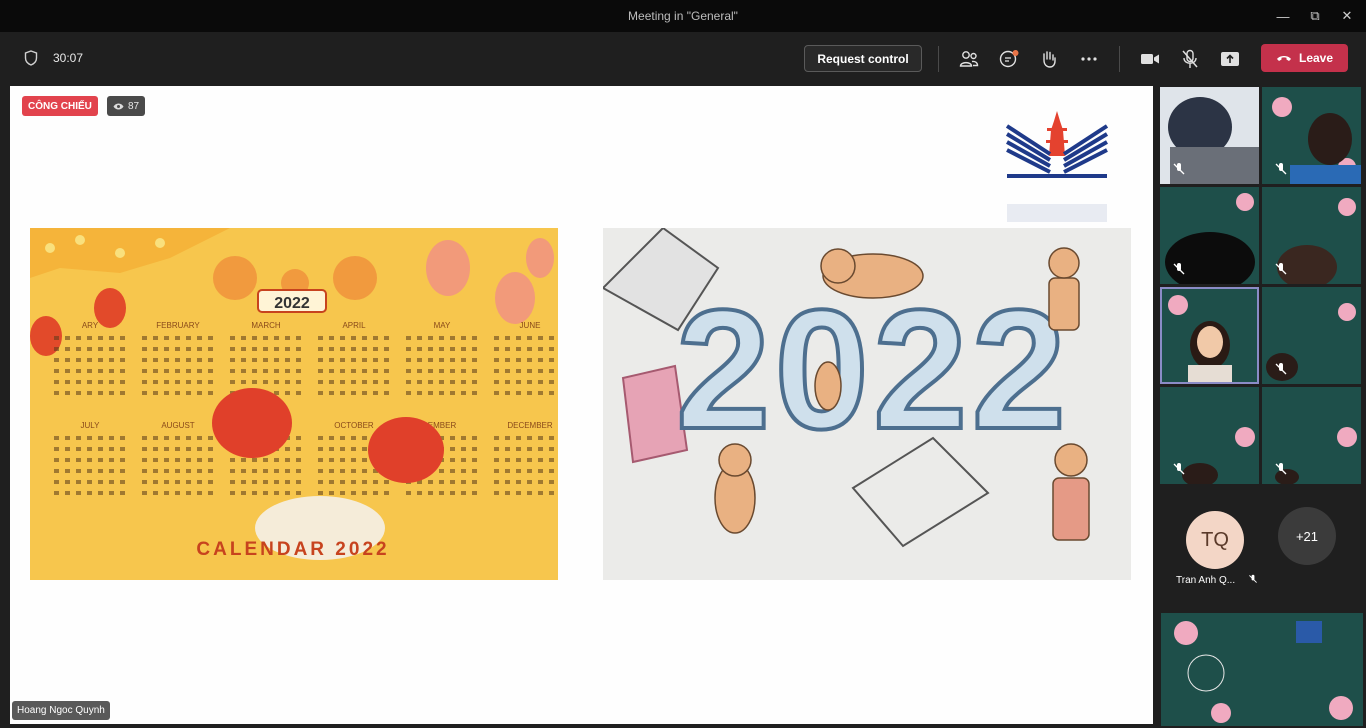 The width and height of the screenshot is (1366, 728). I want to click on chat-icon, so click(1009, 59).